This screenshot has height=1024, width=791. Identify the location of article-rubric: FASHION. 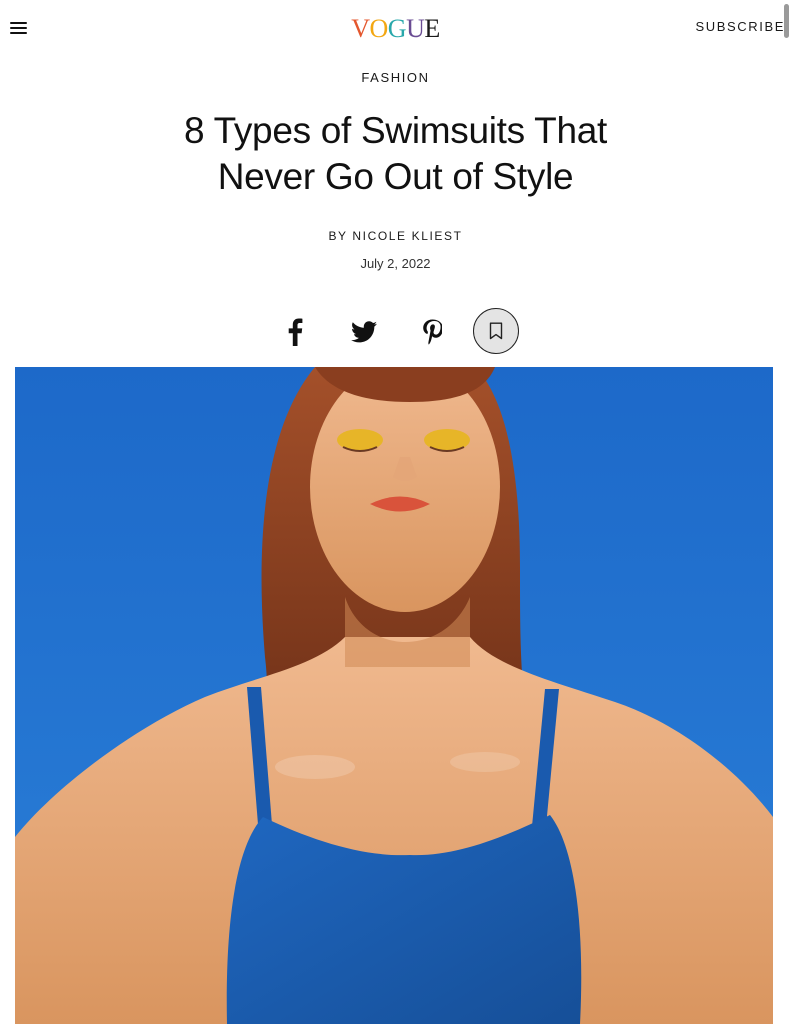
(395, 77).